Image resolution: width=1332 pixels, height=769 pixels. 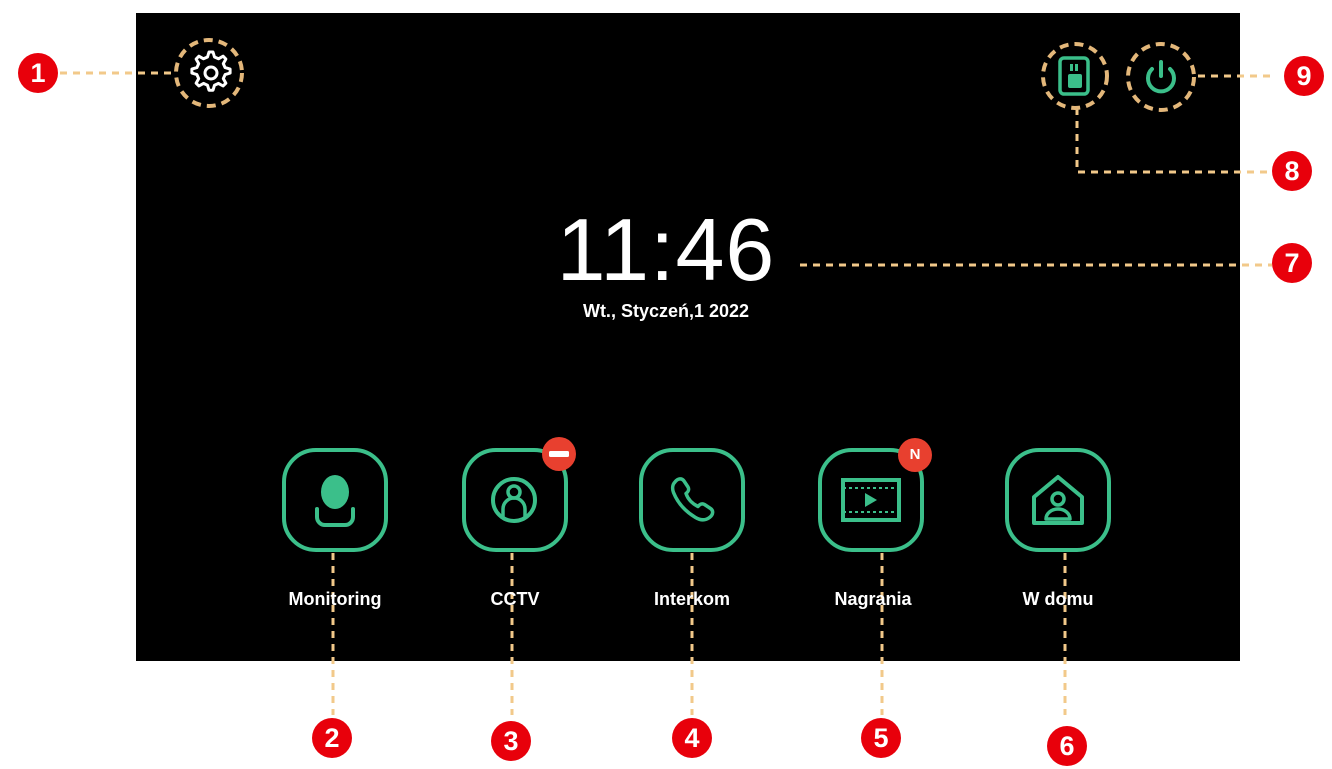 I want to click on app-label-interkom: Interkom, so click(x=692, y=599).